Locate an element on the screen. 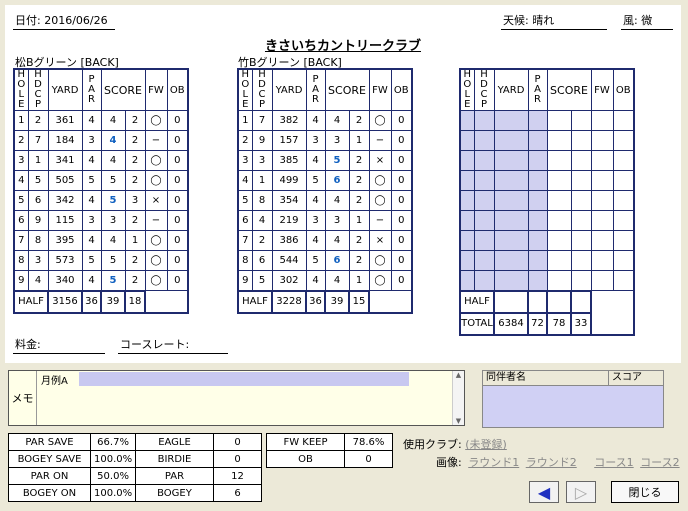 The image size is (688, 511). image-link-round2: ラウンド2 is located at coordinates (551, 462).